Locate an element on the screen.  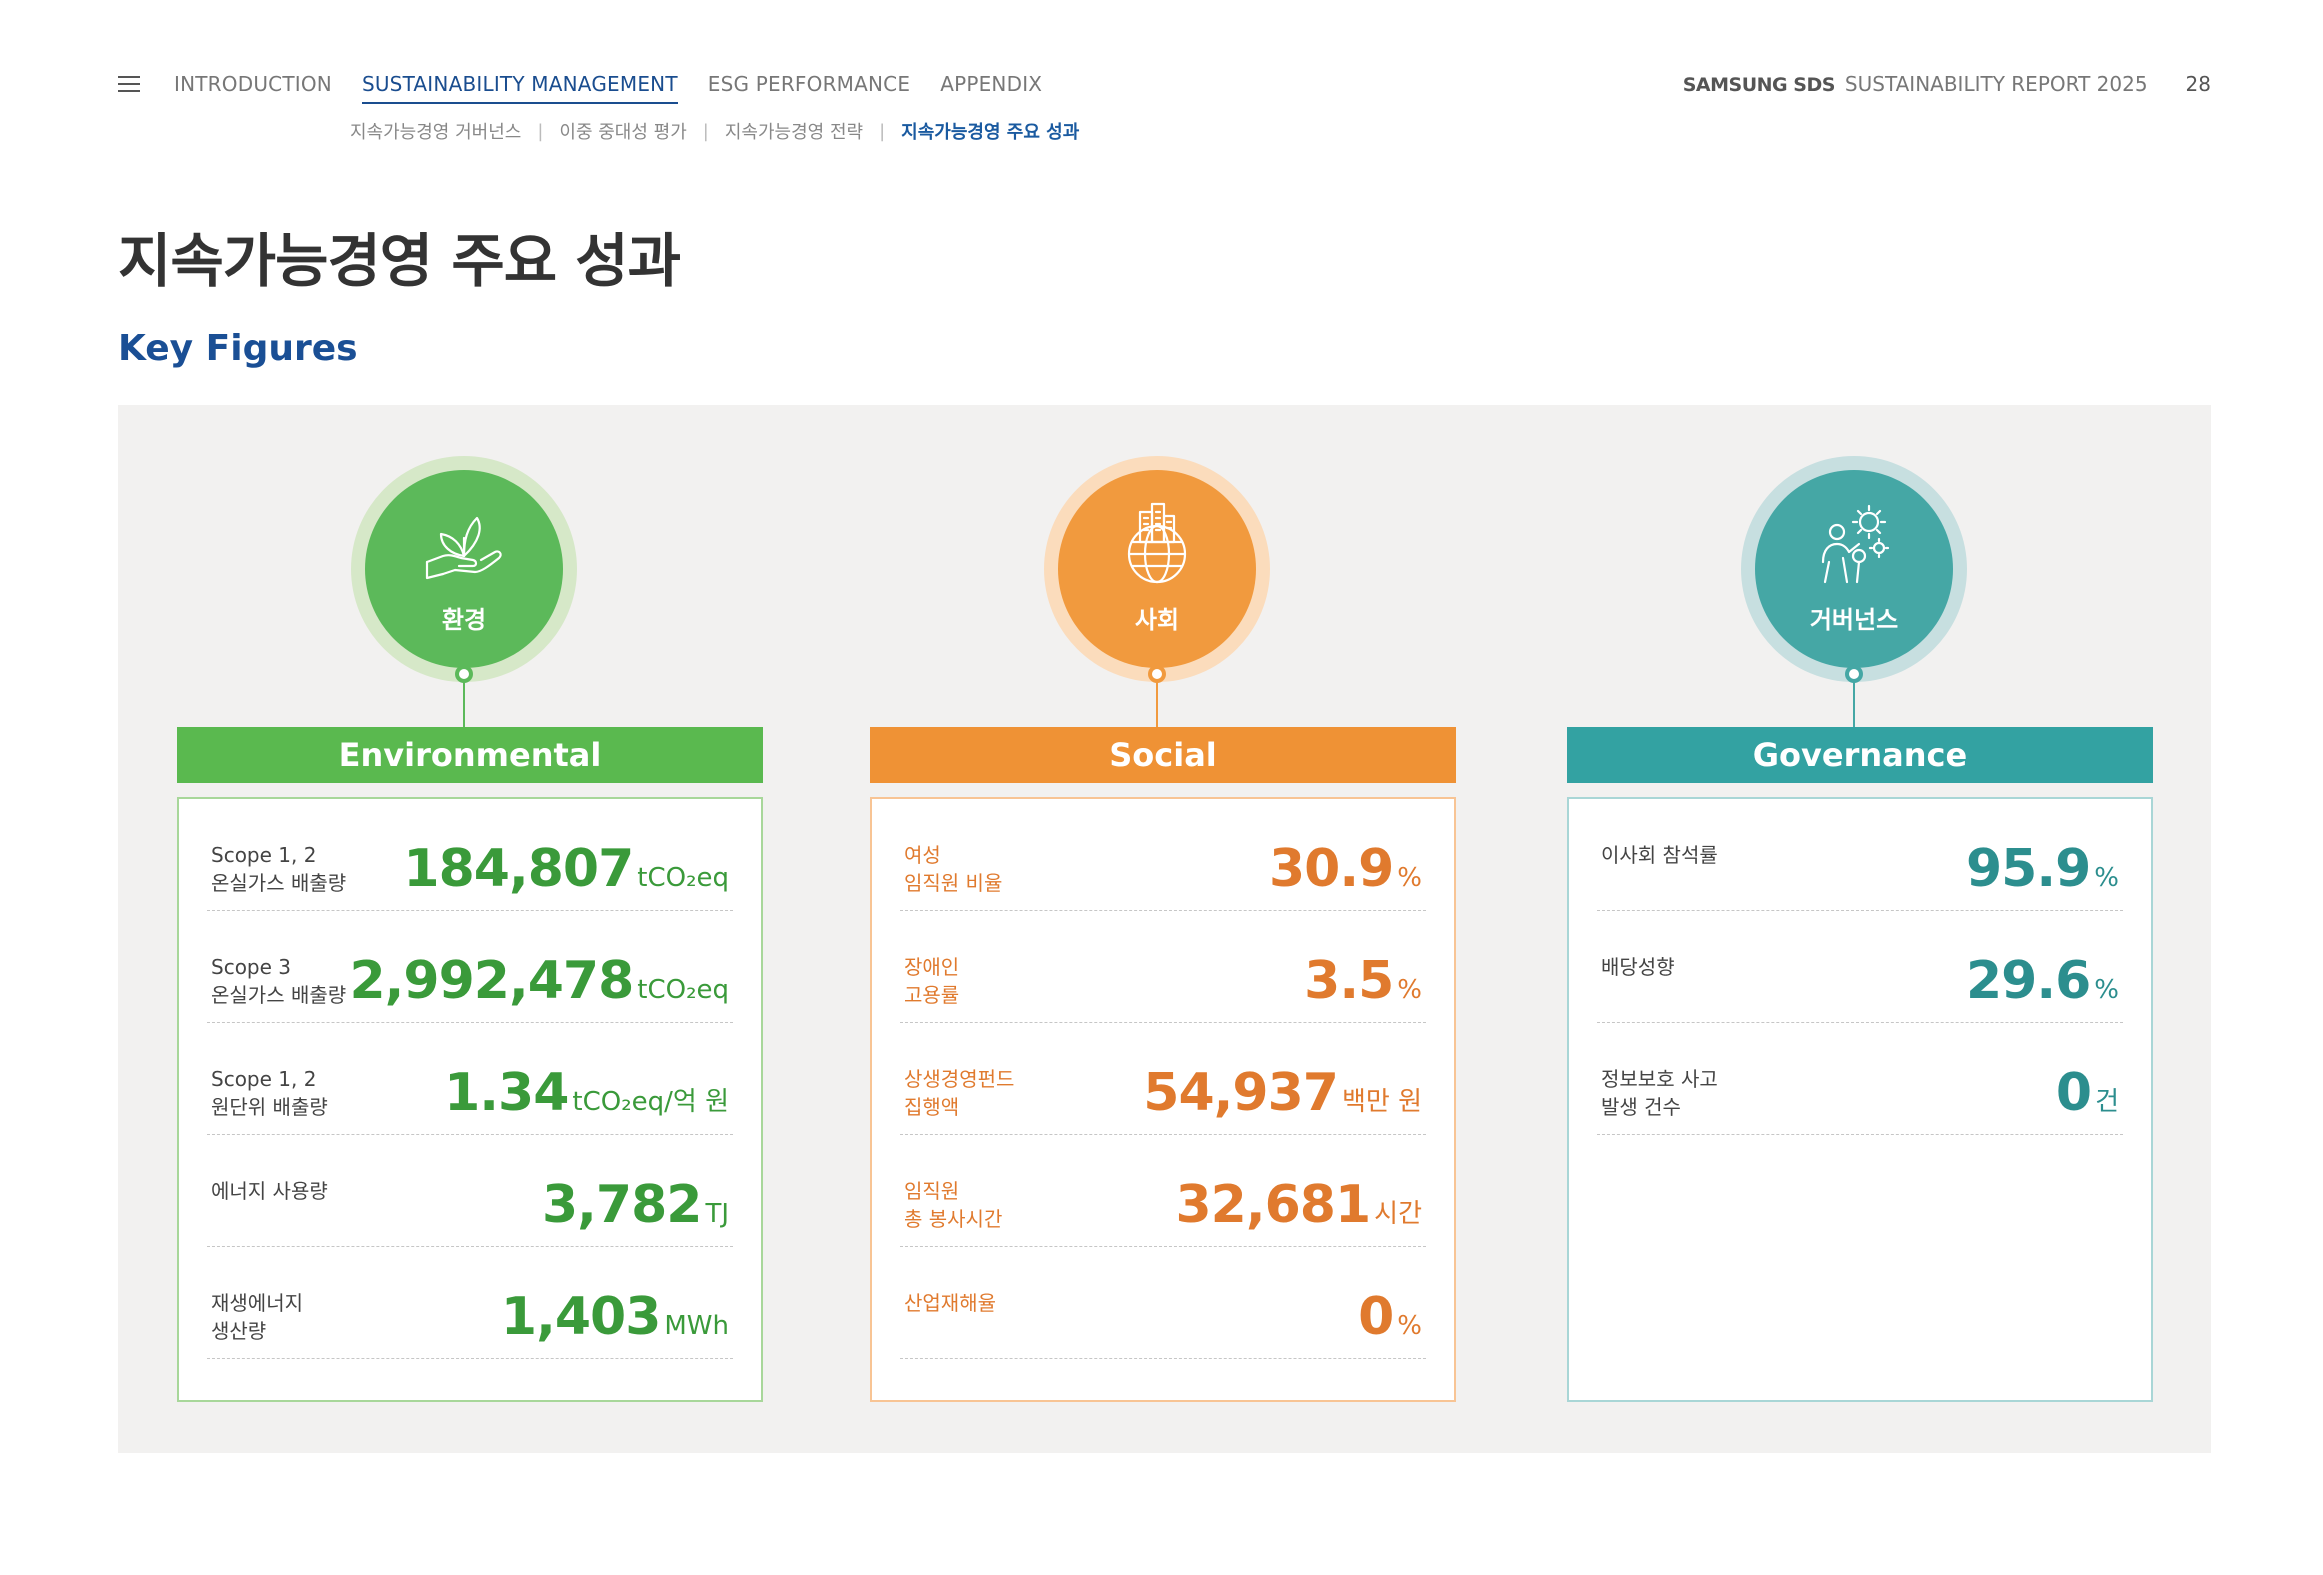
kpi-value: 2,992,478 tCO₂eq is located at coordinates (539, 981).